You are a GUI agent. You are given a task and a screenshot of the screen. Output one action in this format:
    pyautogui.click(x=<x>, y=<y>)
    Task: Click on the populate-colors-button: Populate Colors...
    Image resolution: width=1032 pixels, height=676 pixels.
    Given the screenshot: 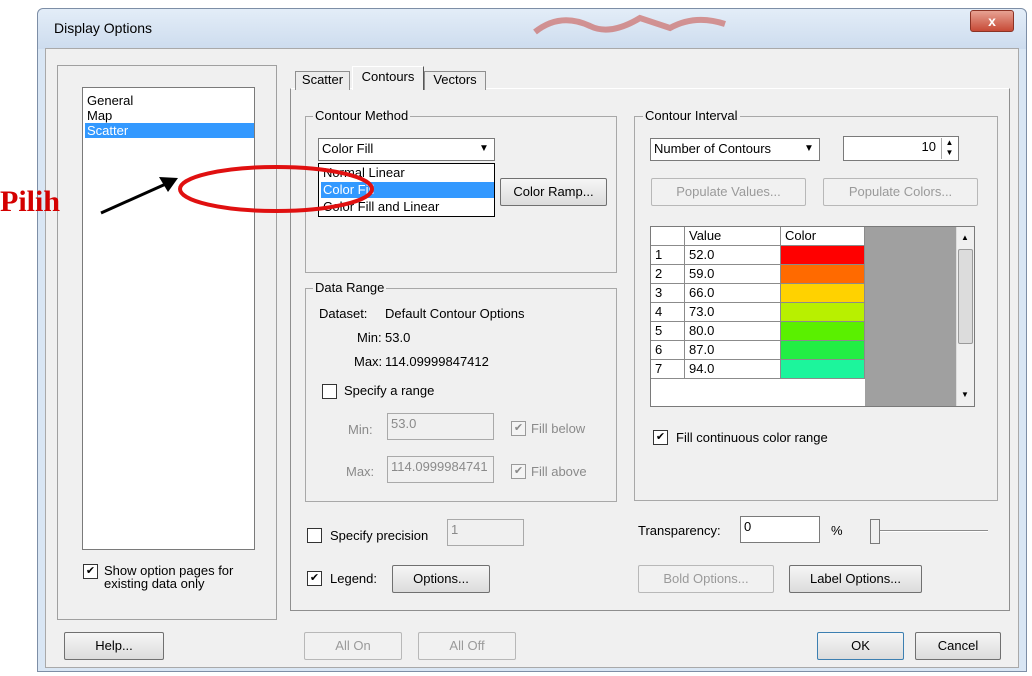 What is the action you would take?
    pyautogui.click(x=900, y=192)
    